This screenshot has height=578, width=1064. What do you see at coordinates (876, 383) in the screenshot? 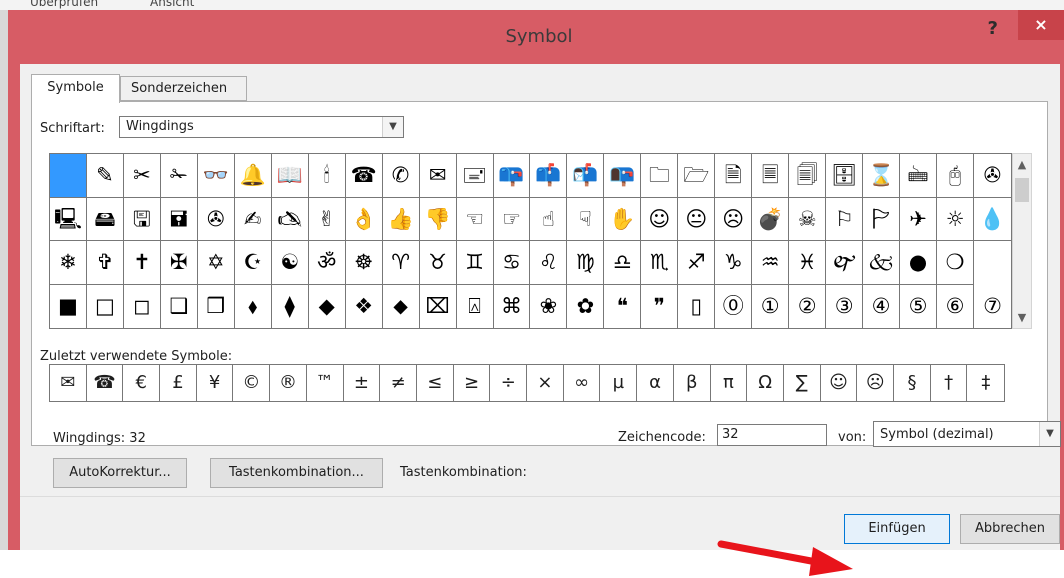
I see `recent-symbol-cell: ☹` at bounding box center [876, 383].